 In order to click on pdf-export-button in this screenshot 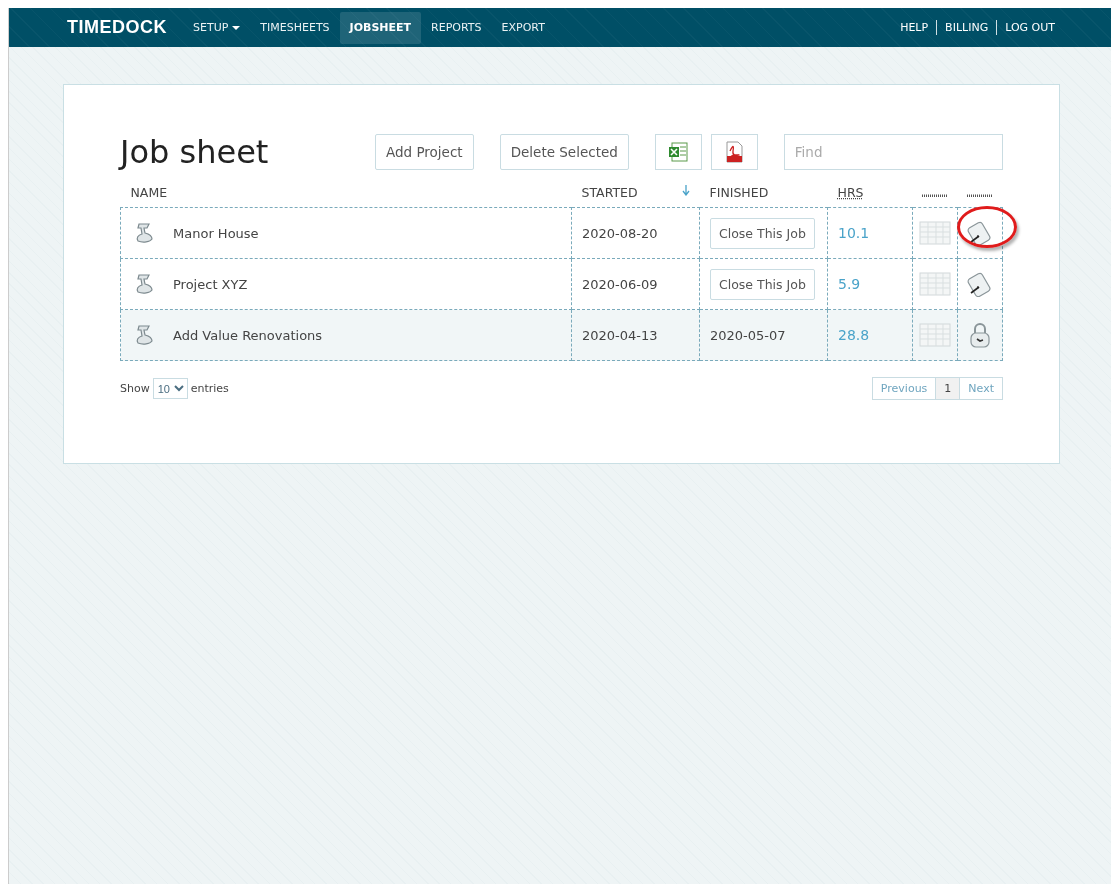, I will do `click(734, 152)`.